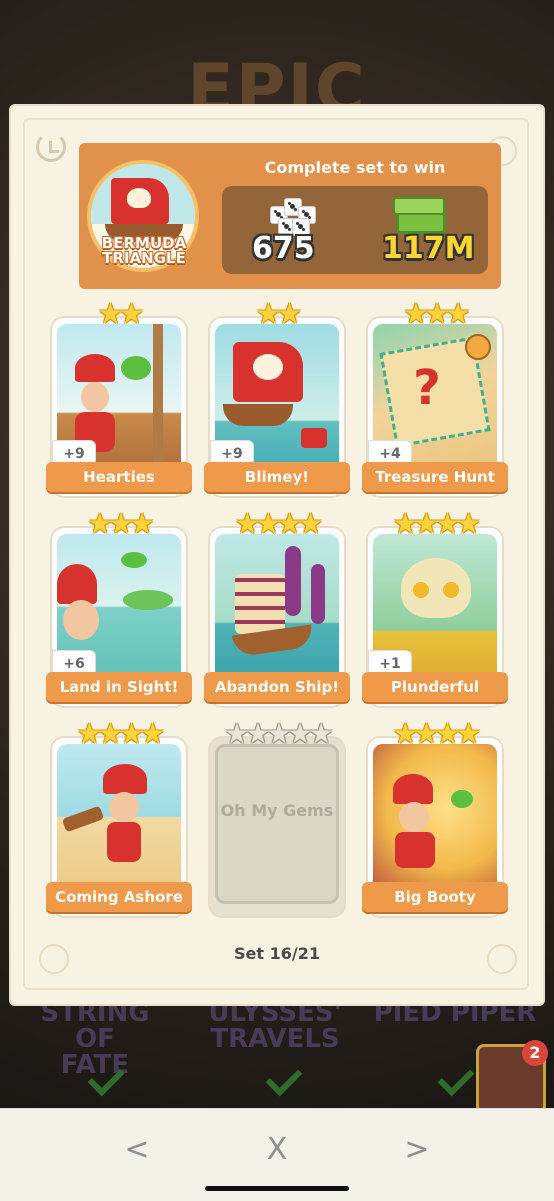  Describe the element at coordinates (417, 1150) in the screenshot. I see `next-set-button: >` at that location.